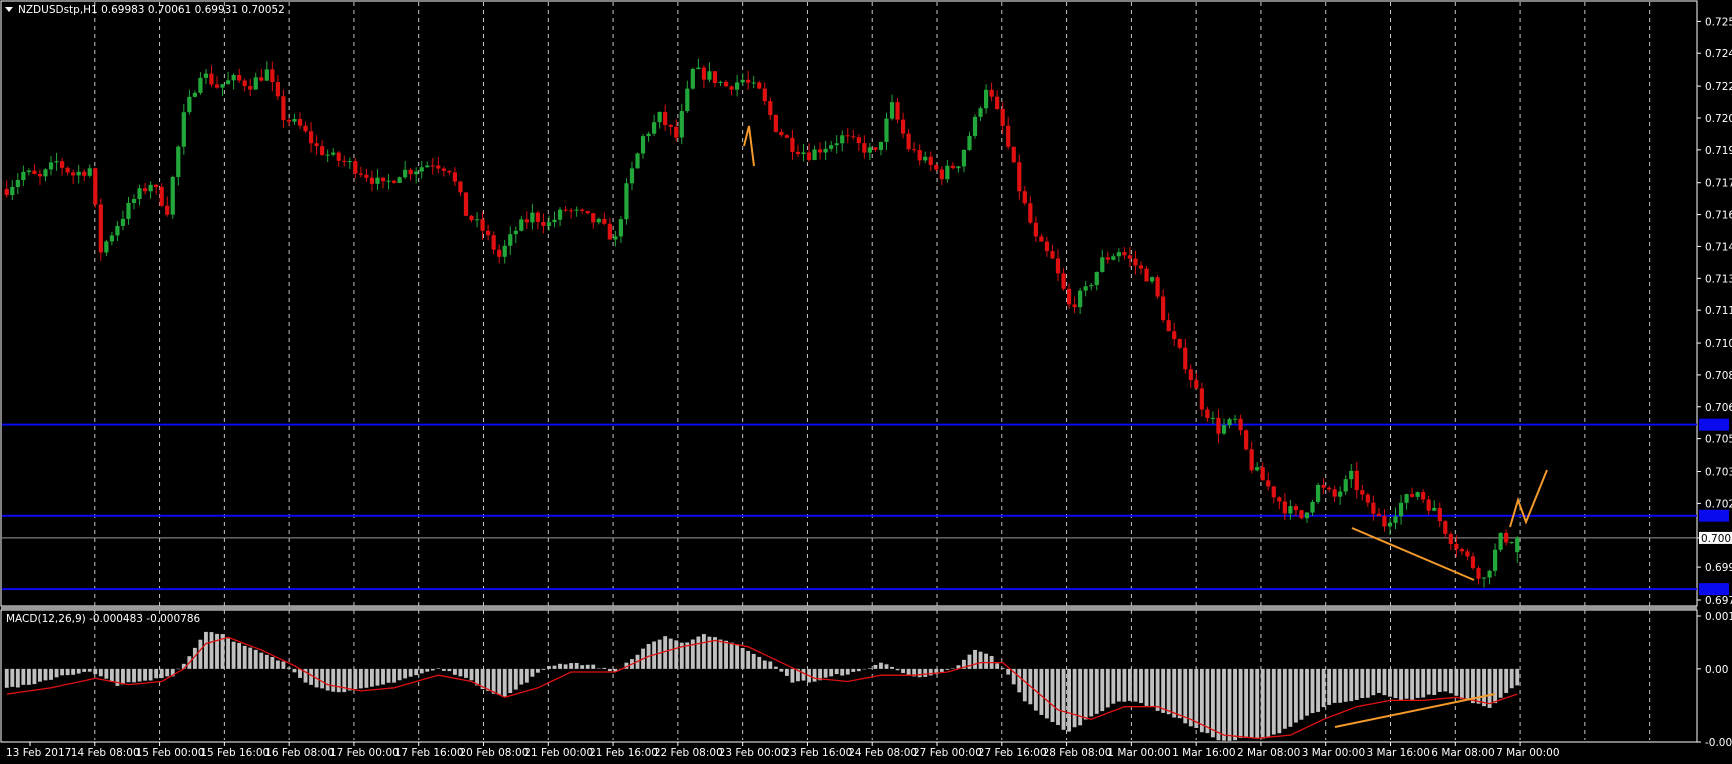 Image resolution: width=1732 pixels, height=764 pixels. What do you see at coordinates (1718, 376) in the screenshot?
I see `y-tick-label: 0.70845` at bounding box center [1718, 376].